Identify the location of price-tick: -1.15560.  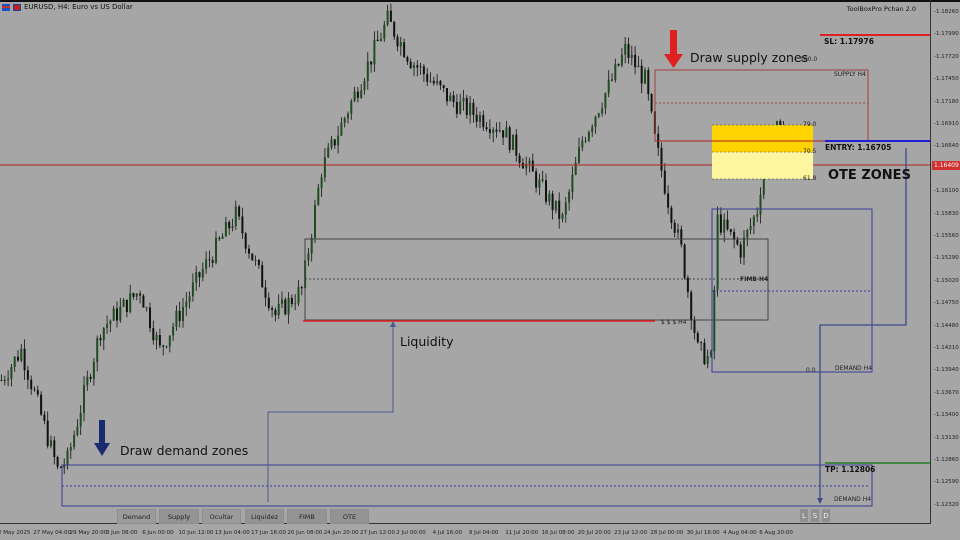
(946, 236).